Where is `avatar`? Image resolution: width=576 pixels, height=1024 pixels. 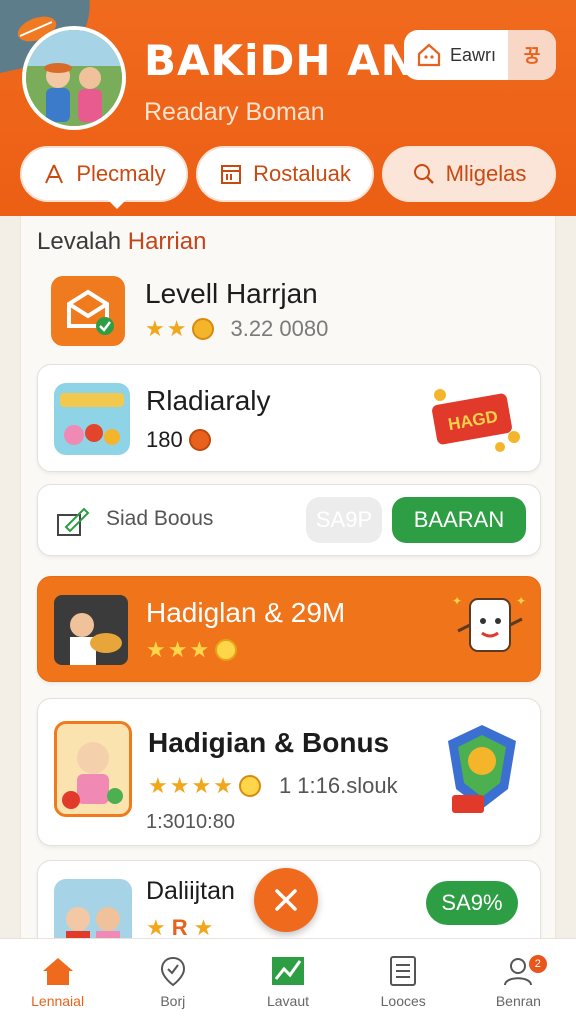
avatar is located at coordinates (74, 78).